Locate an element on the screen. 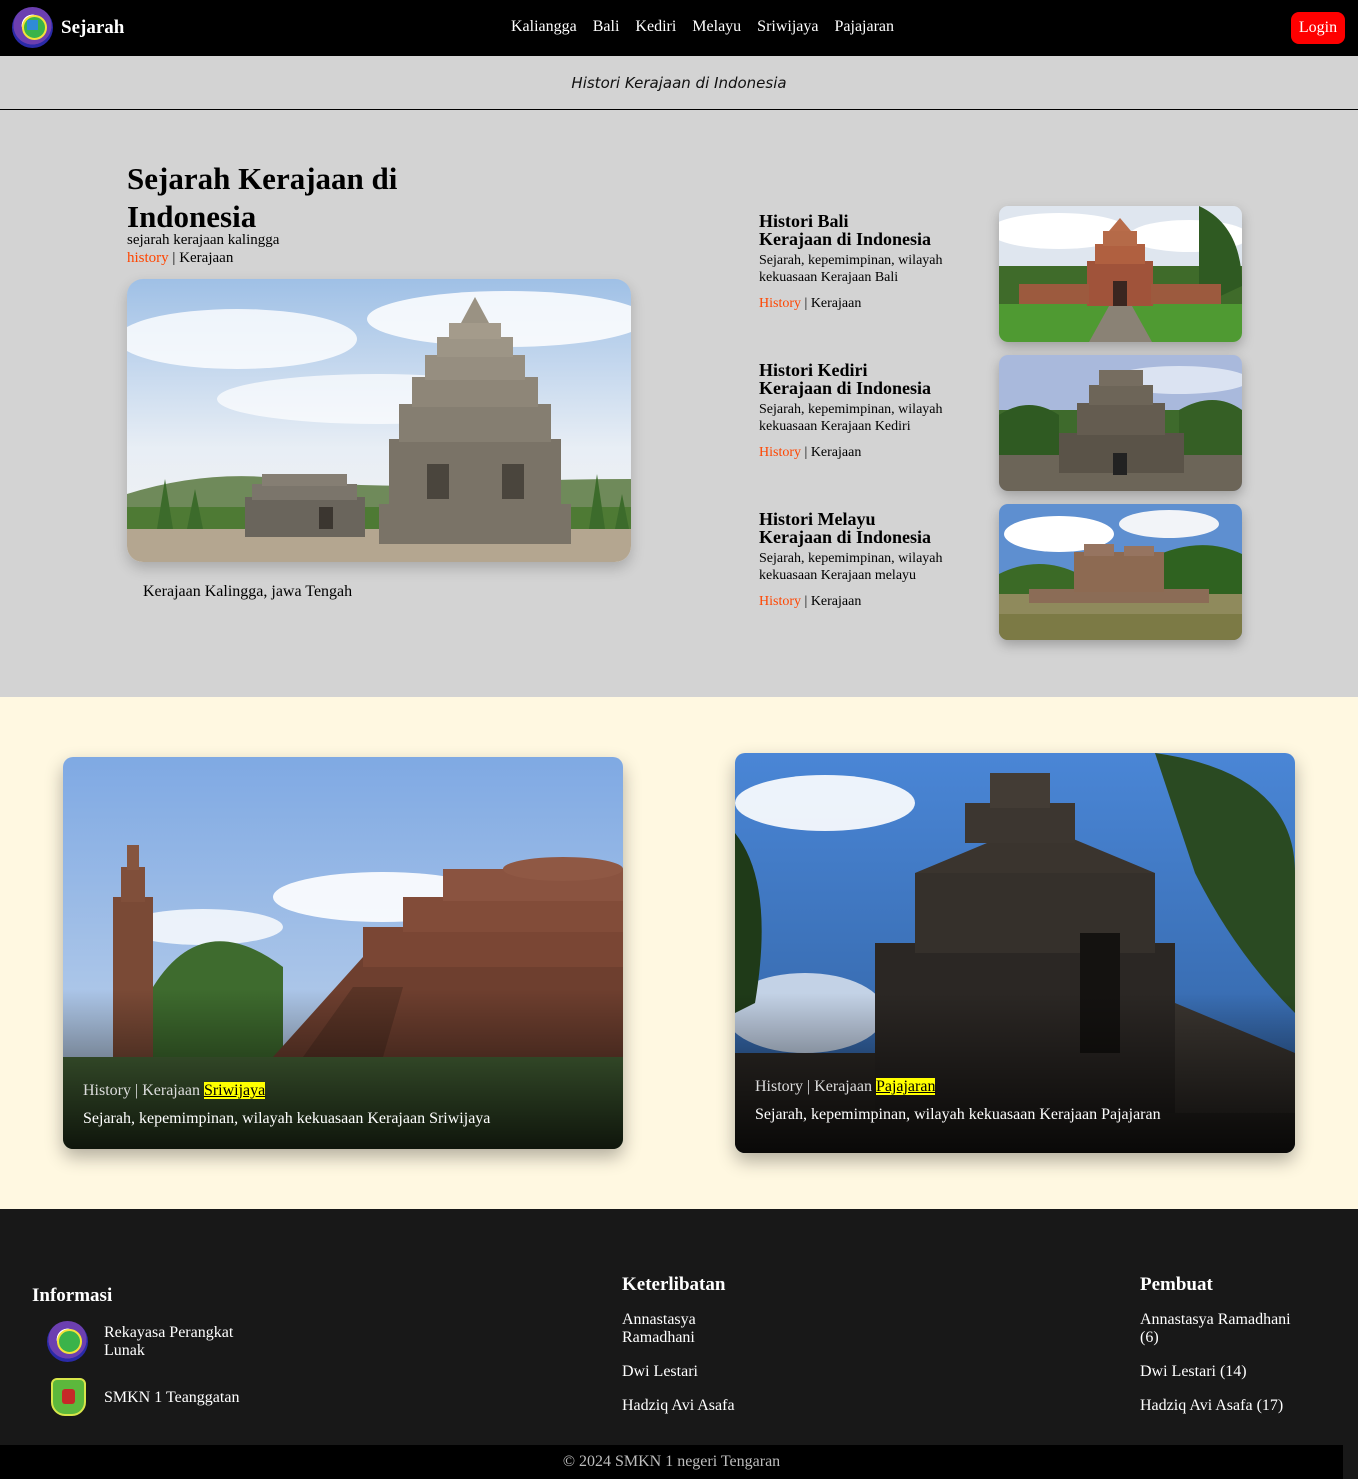 The width and height of the screenshot is (1358, 1479). subheader-banner: Histori Kerajaan di Indonesia is located at coordinates (679, 83).